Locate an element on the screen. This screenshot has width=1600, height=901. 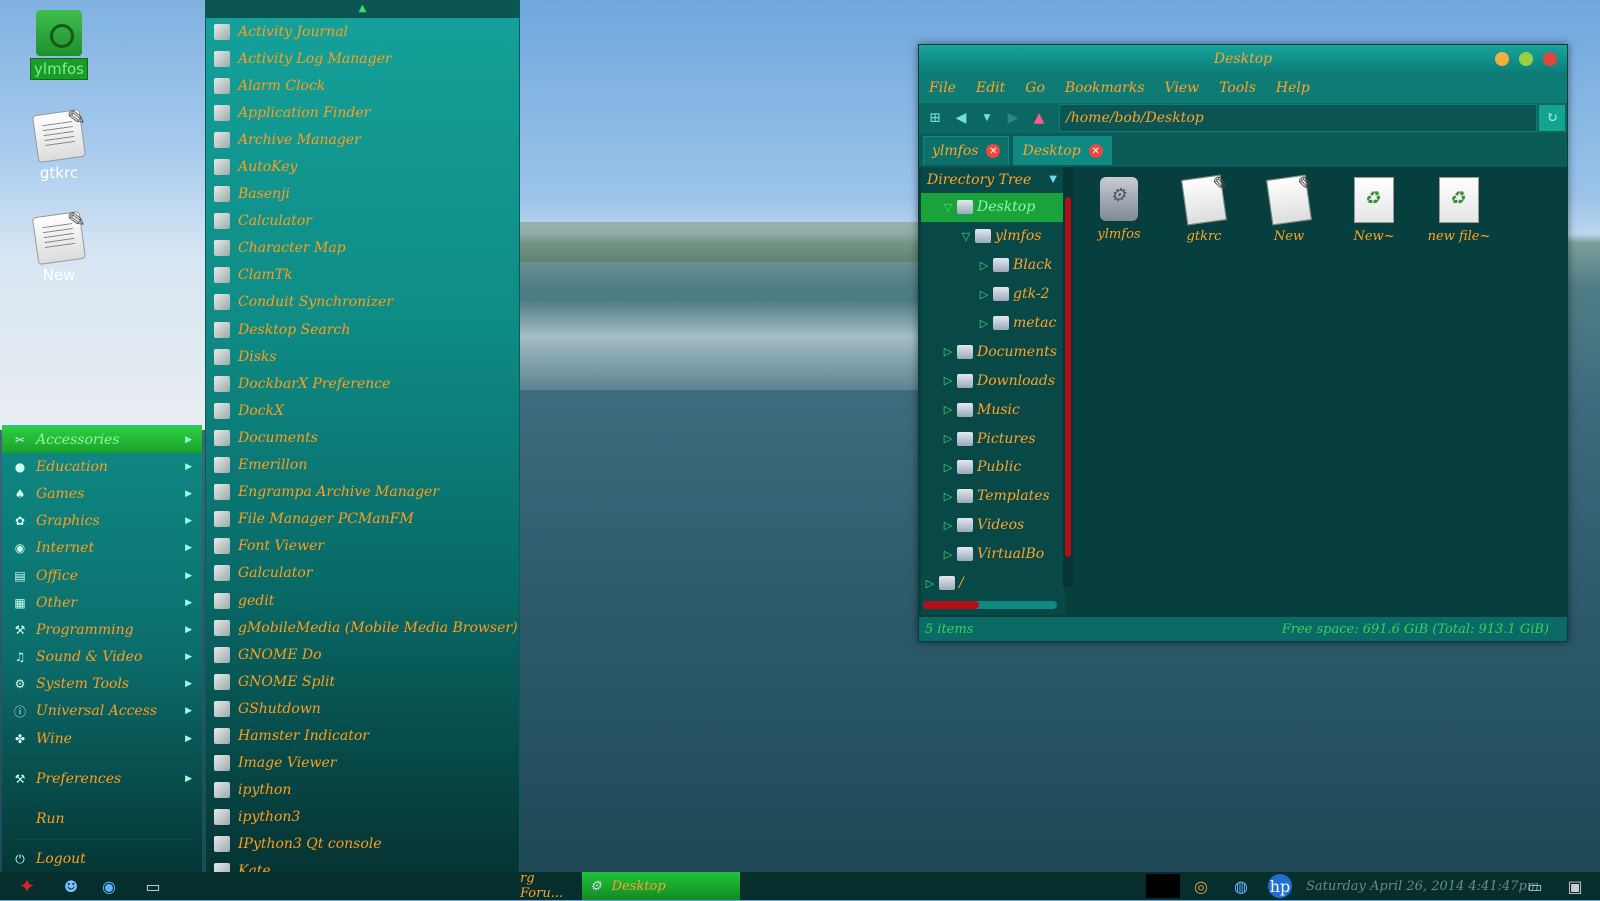
file-item: New~ is located at coordinates (1374, 210).